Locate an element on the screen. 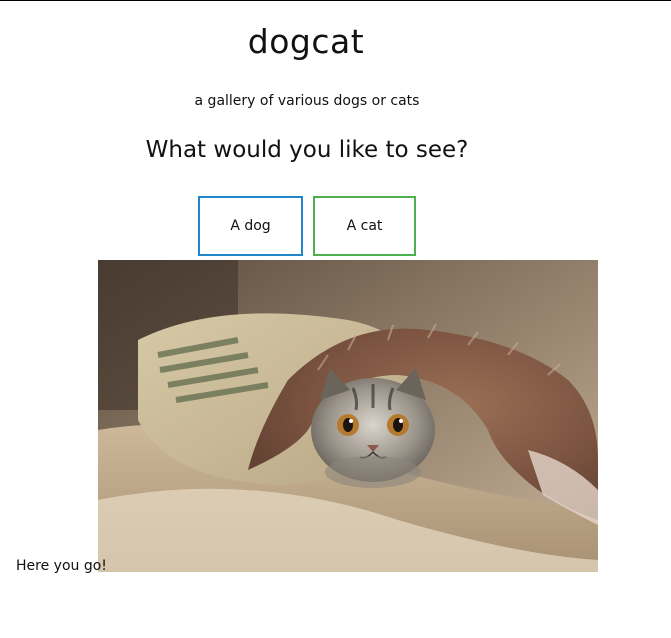  page-title: dogcat is located at coordinates (306, 41).